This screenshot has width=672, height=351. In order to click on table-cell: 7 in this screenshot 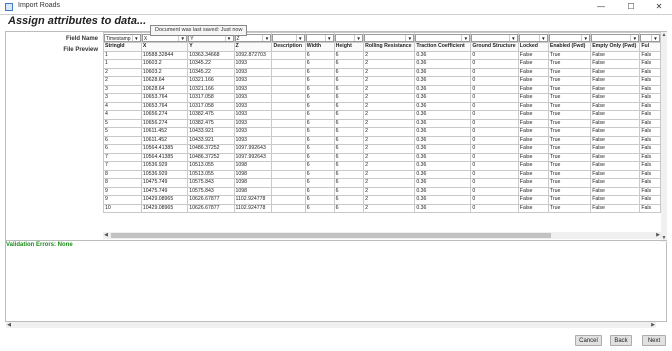, I will do `click(122, 157)`.